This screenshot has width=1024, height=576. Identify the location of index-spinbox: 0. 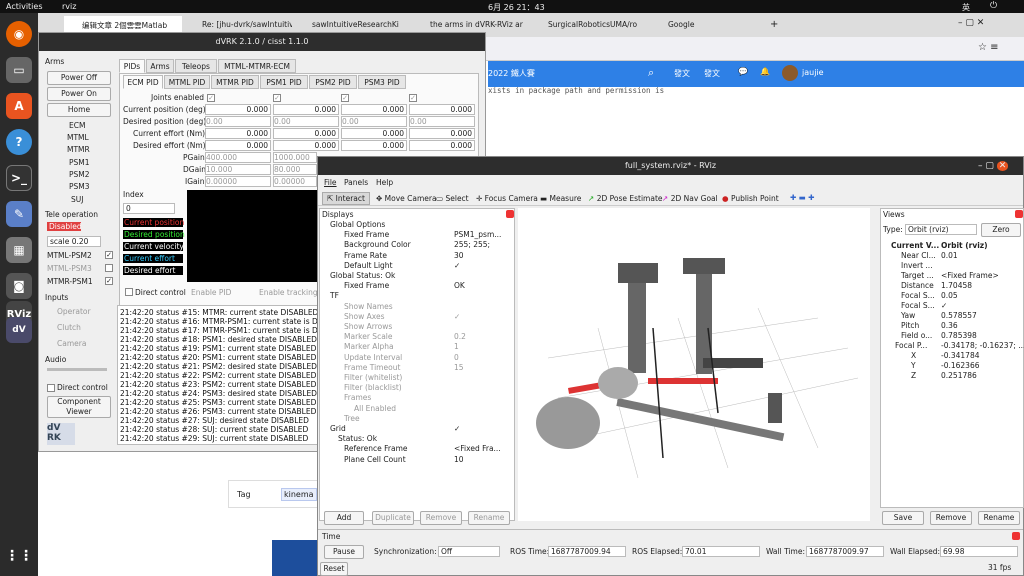
(149, 208).